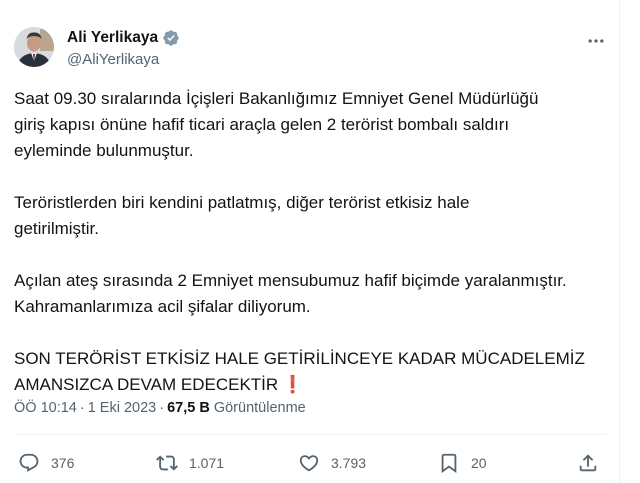  I want to click on author-names: Ali Yerlikaya @AliYerlikaya, so click(123, 47).